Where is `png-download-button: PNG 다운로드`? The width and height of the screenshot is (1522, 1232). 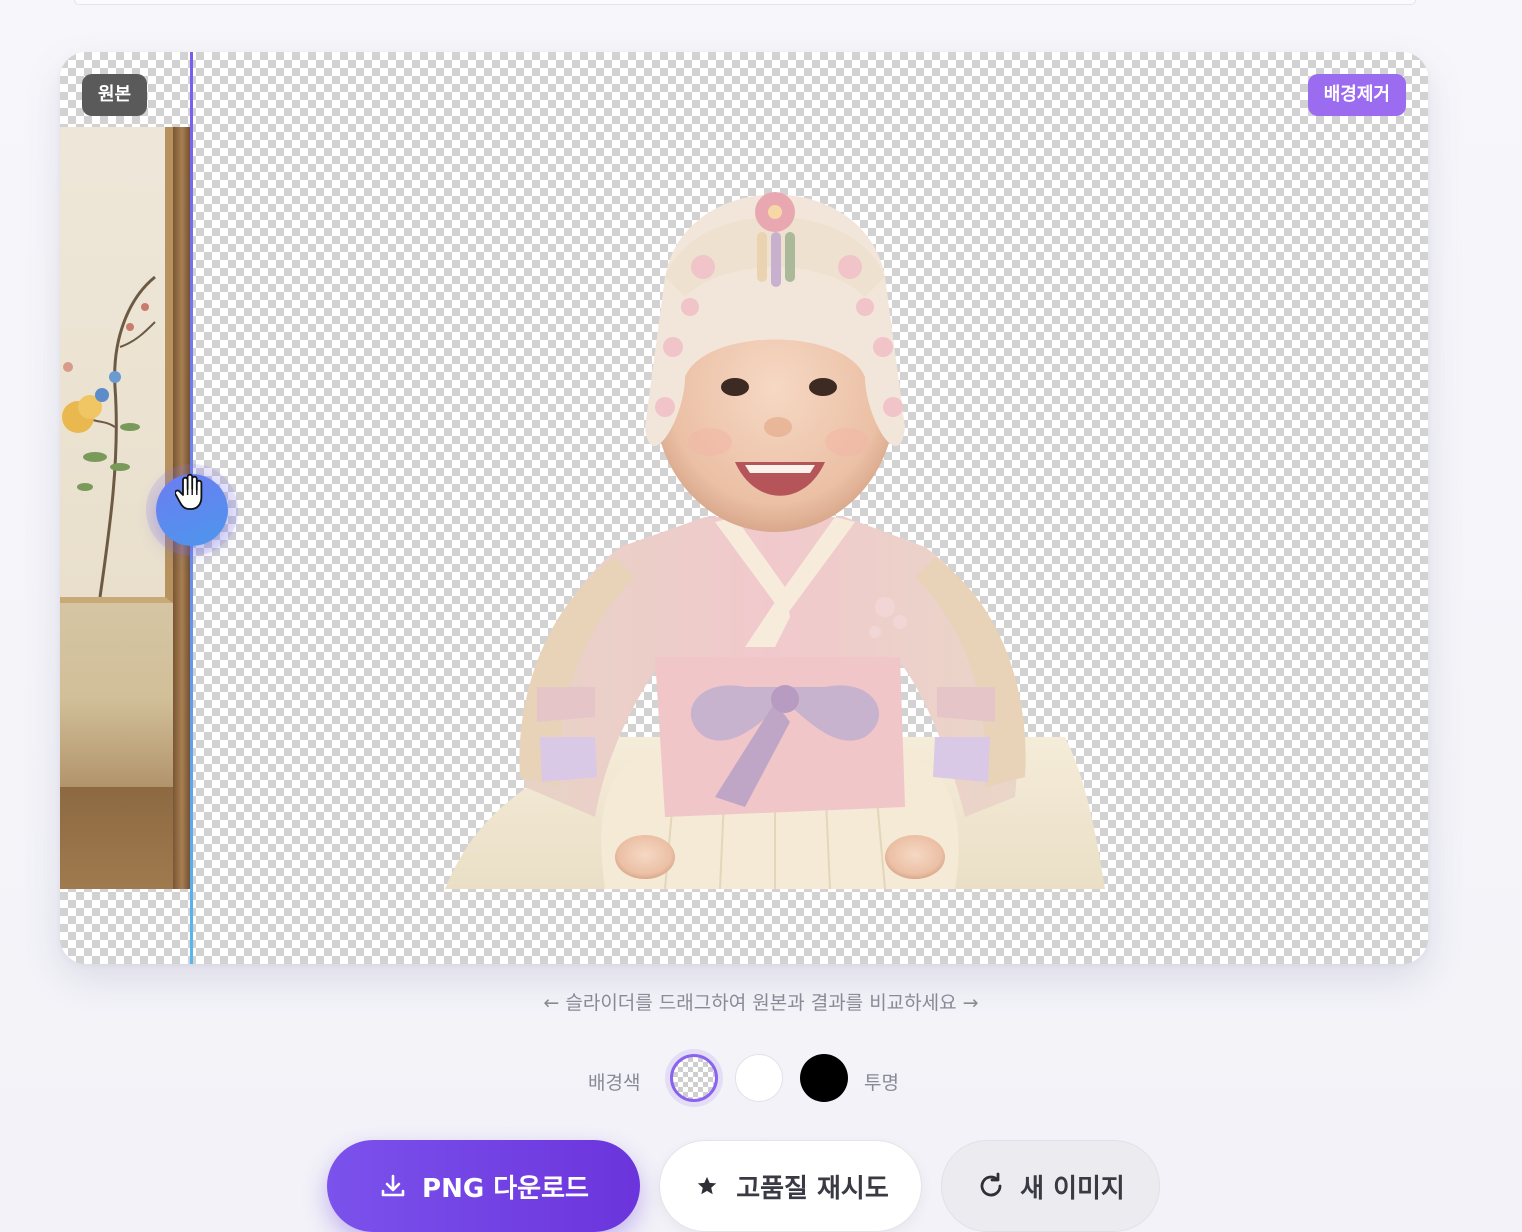 png-download-button: PNG 다운로드 is located at coordinates (483, 1186).